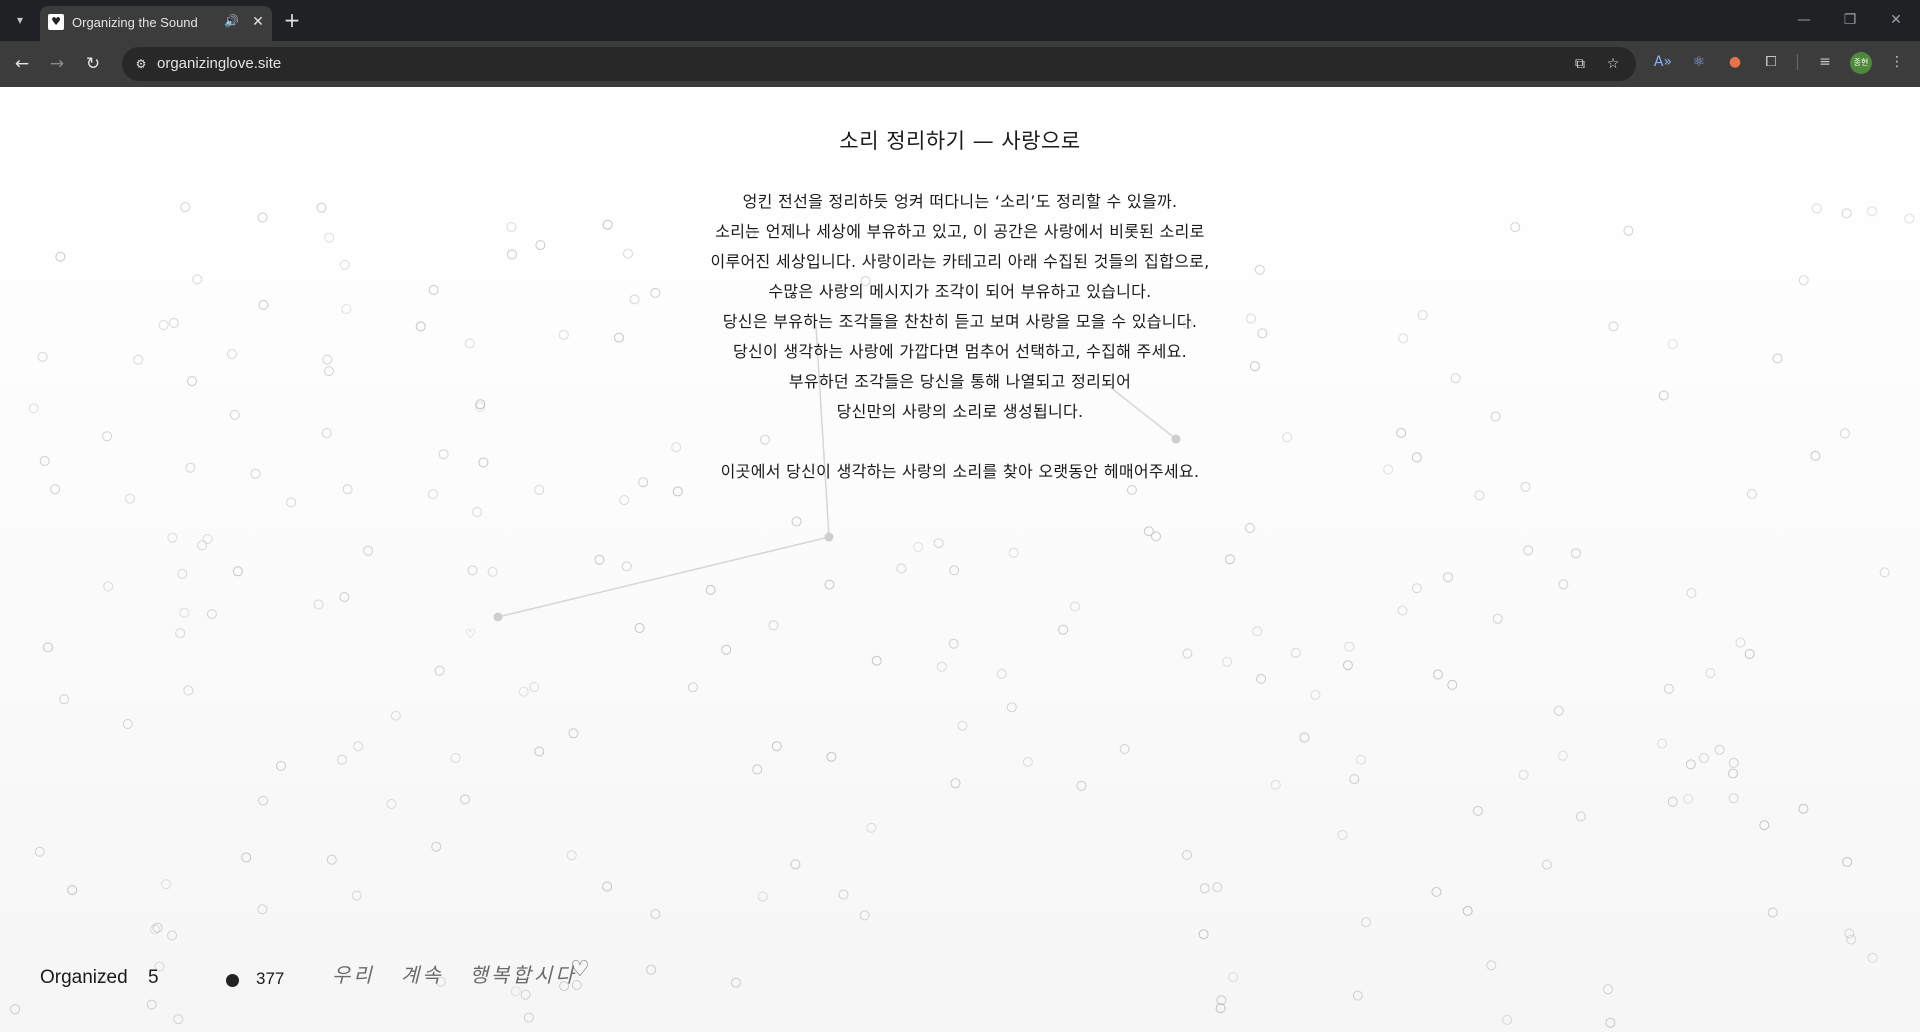 This screenshot has height=1032, width=1920. What do you see at coordinates (1771, 62) in the screenshot?
I see `extensions-puzzle-icon: ⧠` at bounding box center [1771, 62].